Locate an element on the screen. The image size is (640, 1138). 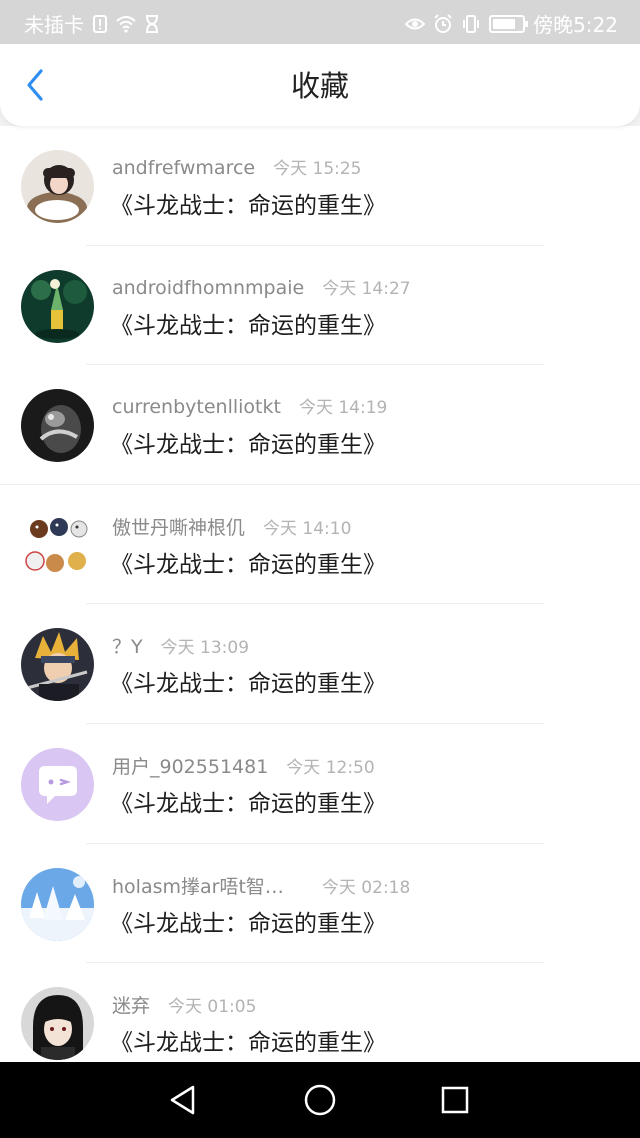
timestamp: 今天 12:50 is located at coordinates (330, 767).